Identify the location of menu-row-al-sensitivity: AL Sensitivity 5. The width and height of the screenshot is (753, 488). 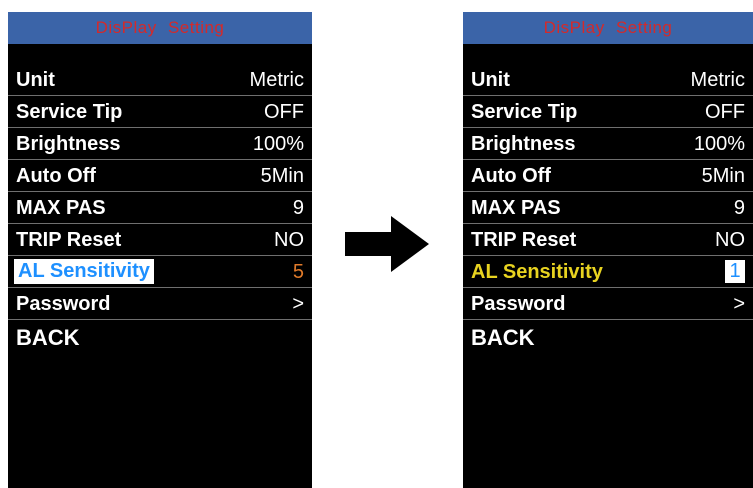
(160, 272).